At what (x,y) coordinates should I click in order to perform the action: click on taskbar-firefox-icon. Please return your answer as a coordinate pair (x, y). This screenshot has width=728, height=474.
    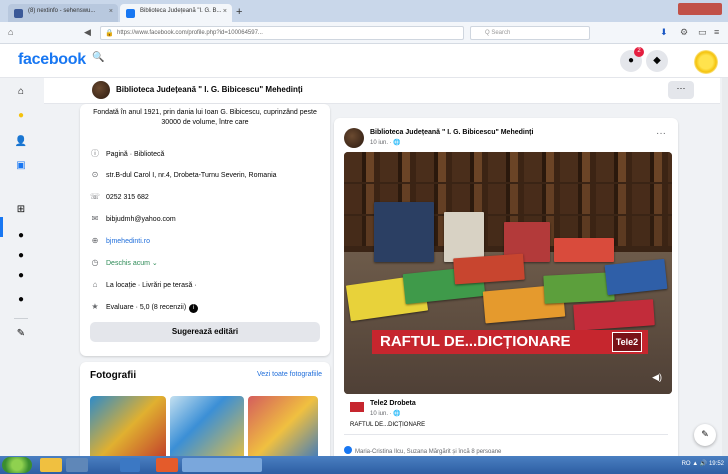
    Looking at the image, I should click on (167, 465).